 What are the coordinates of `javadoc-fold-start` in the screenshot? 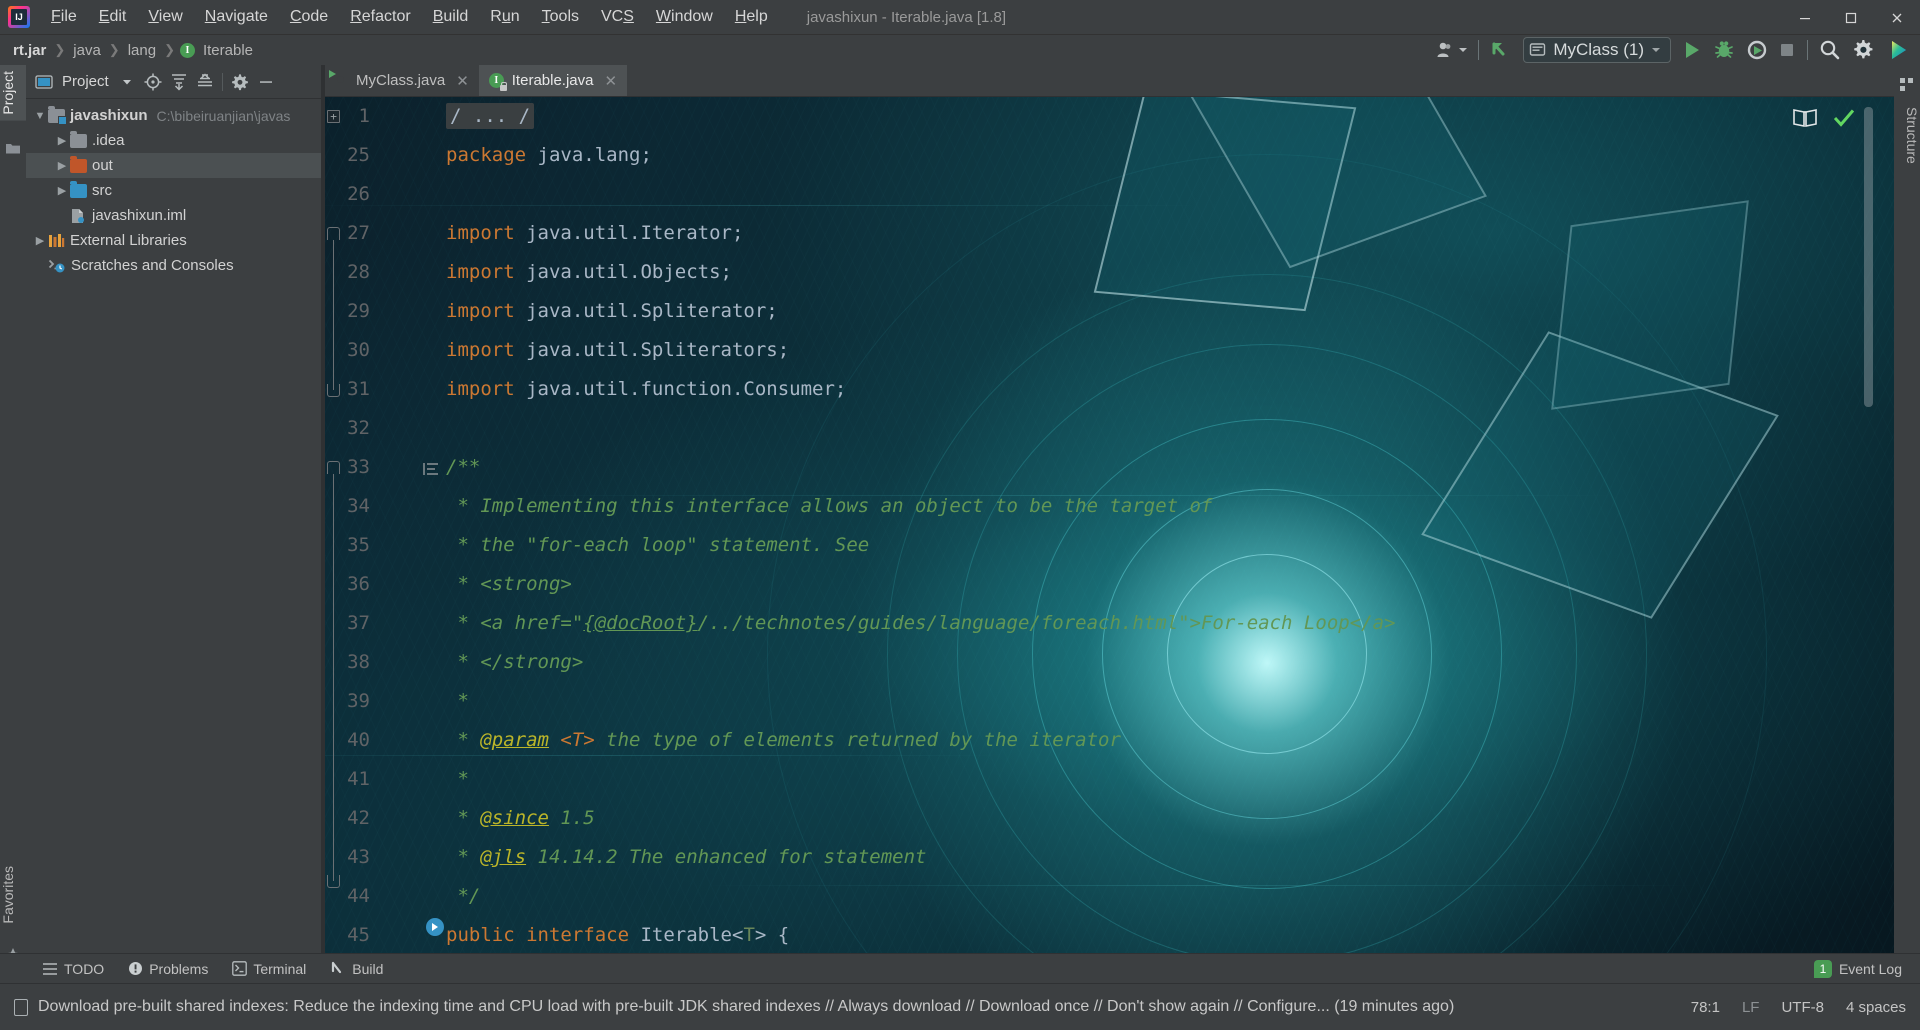 It's located at (333, 467).